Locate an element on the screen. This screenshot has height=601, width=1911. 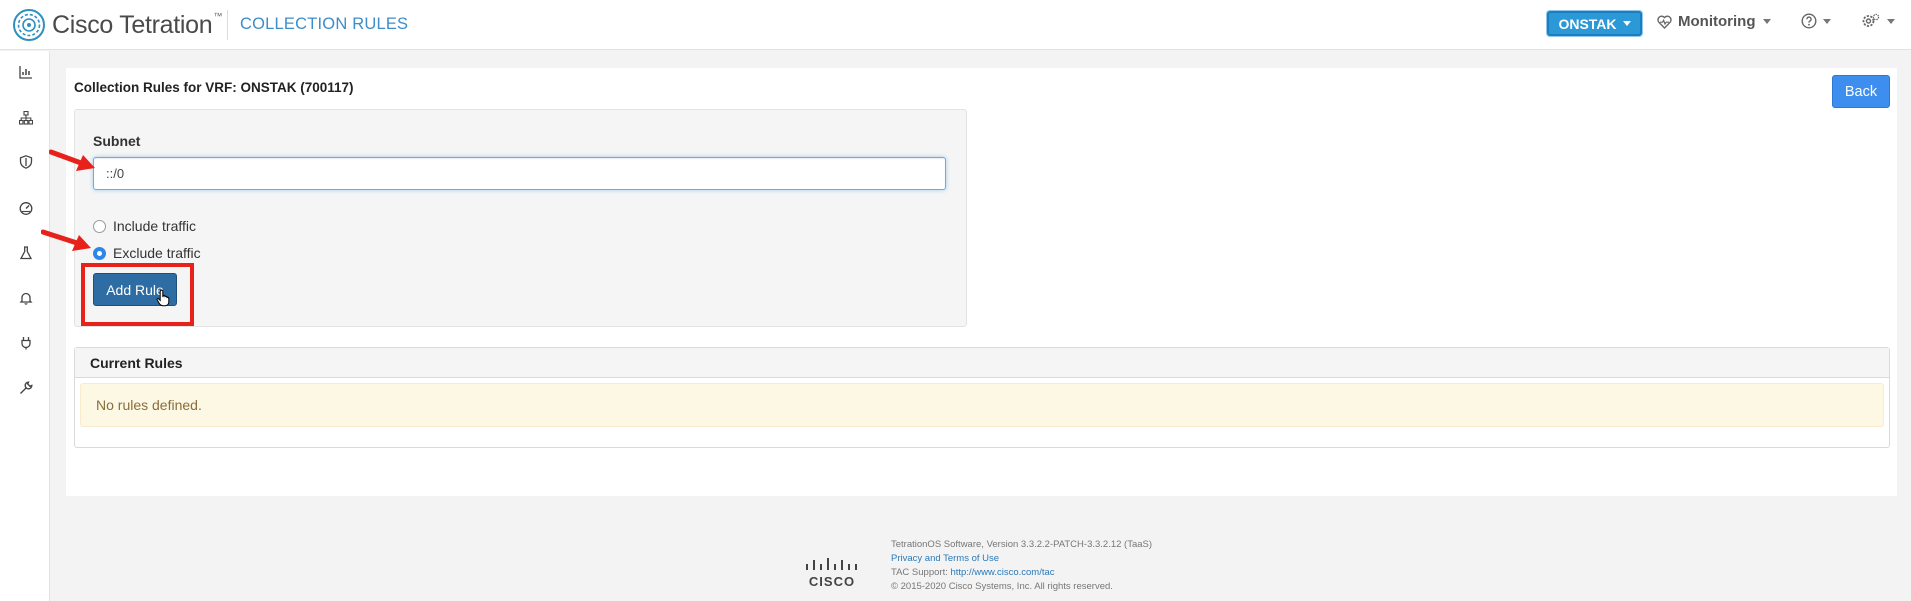
monitoring-label: Monitoring is located at coordinates (1717, 21).